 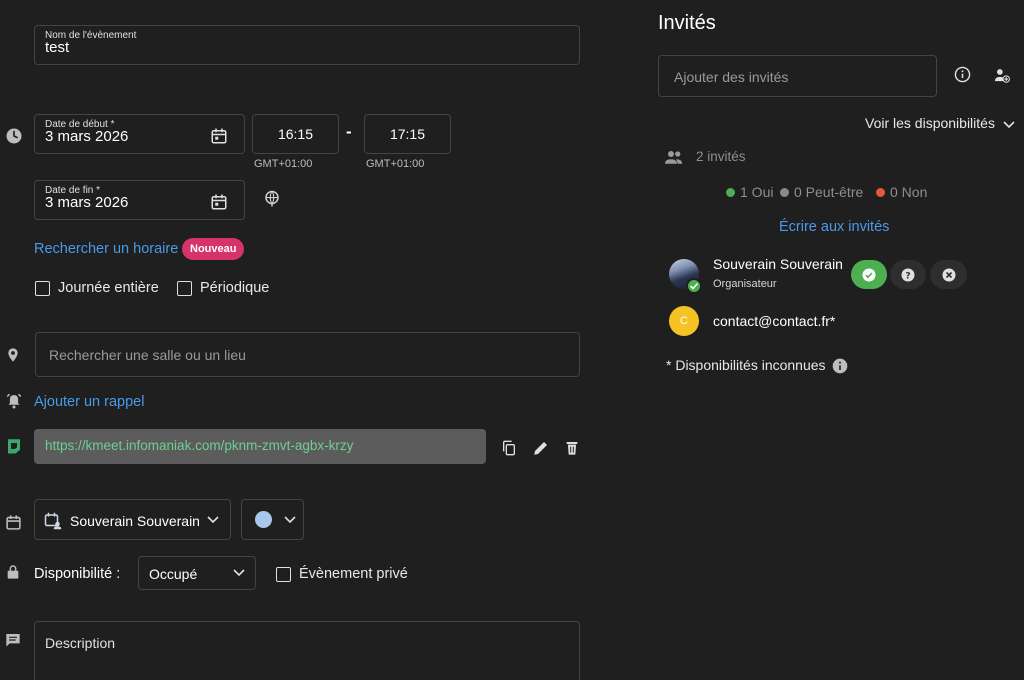 What do you see at coordinates (42, 288) in the screenshot?
I see `all-day-checkbox` at bounding box center [42, 288].